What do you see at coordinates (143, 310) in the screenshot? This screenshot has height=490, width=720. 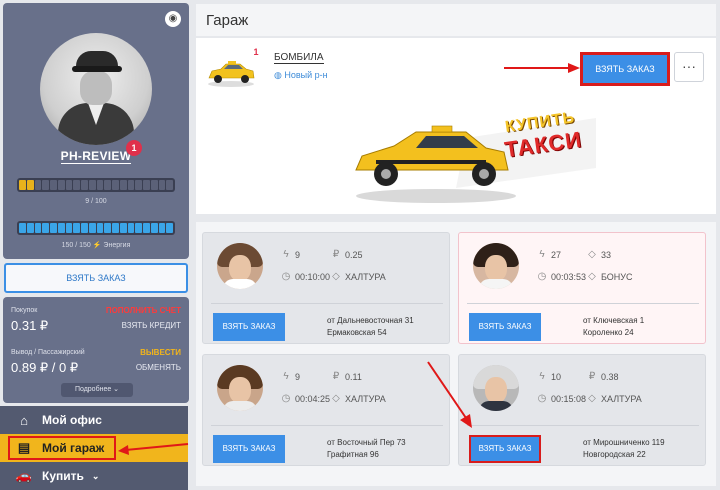 I see `top-up-link: ПОПОЛНИТЬ СЧЕТ` at bounding box center [143, 310].